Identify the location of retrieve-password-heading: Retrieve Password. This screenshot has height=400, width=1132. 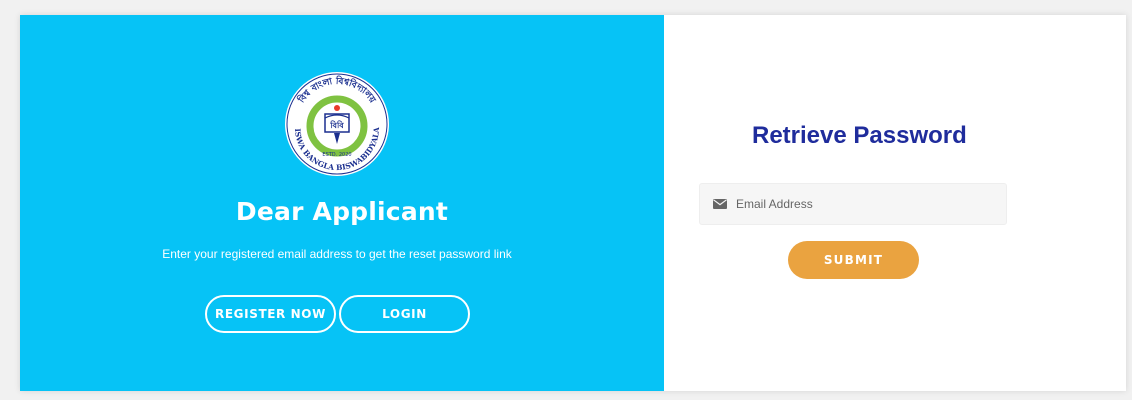
(859, 135).